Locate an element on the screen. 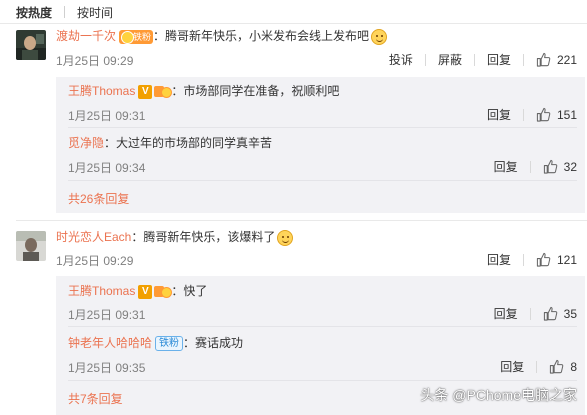 This screenshot has height=415, width=587. like-button: 35 is located at coordinates (554, 313).